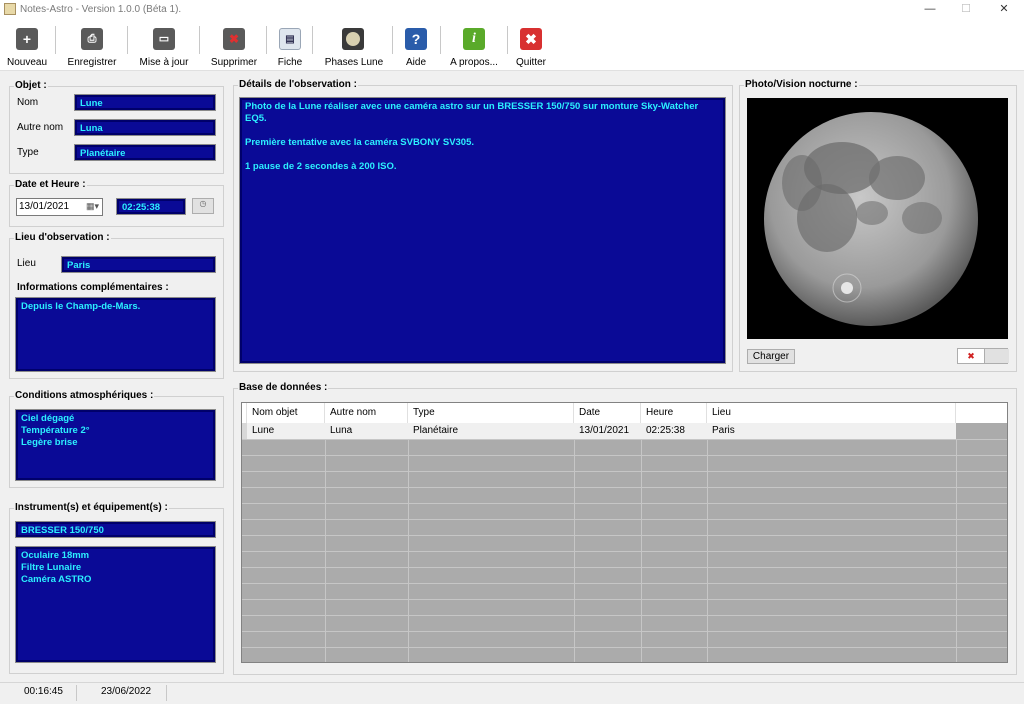 The height and width of the screenshot is (704, 1024). What do you see at coordinates (674, 413) in the screenshot?
I see `column-header-heure: Heure` at bounding box center [674, 413].